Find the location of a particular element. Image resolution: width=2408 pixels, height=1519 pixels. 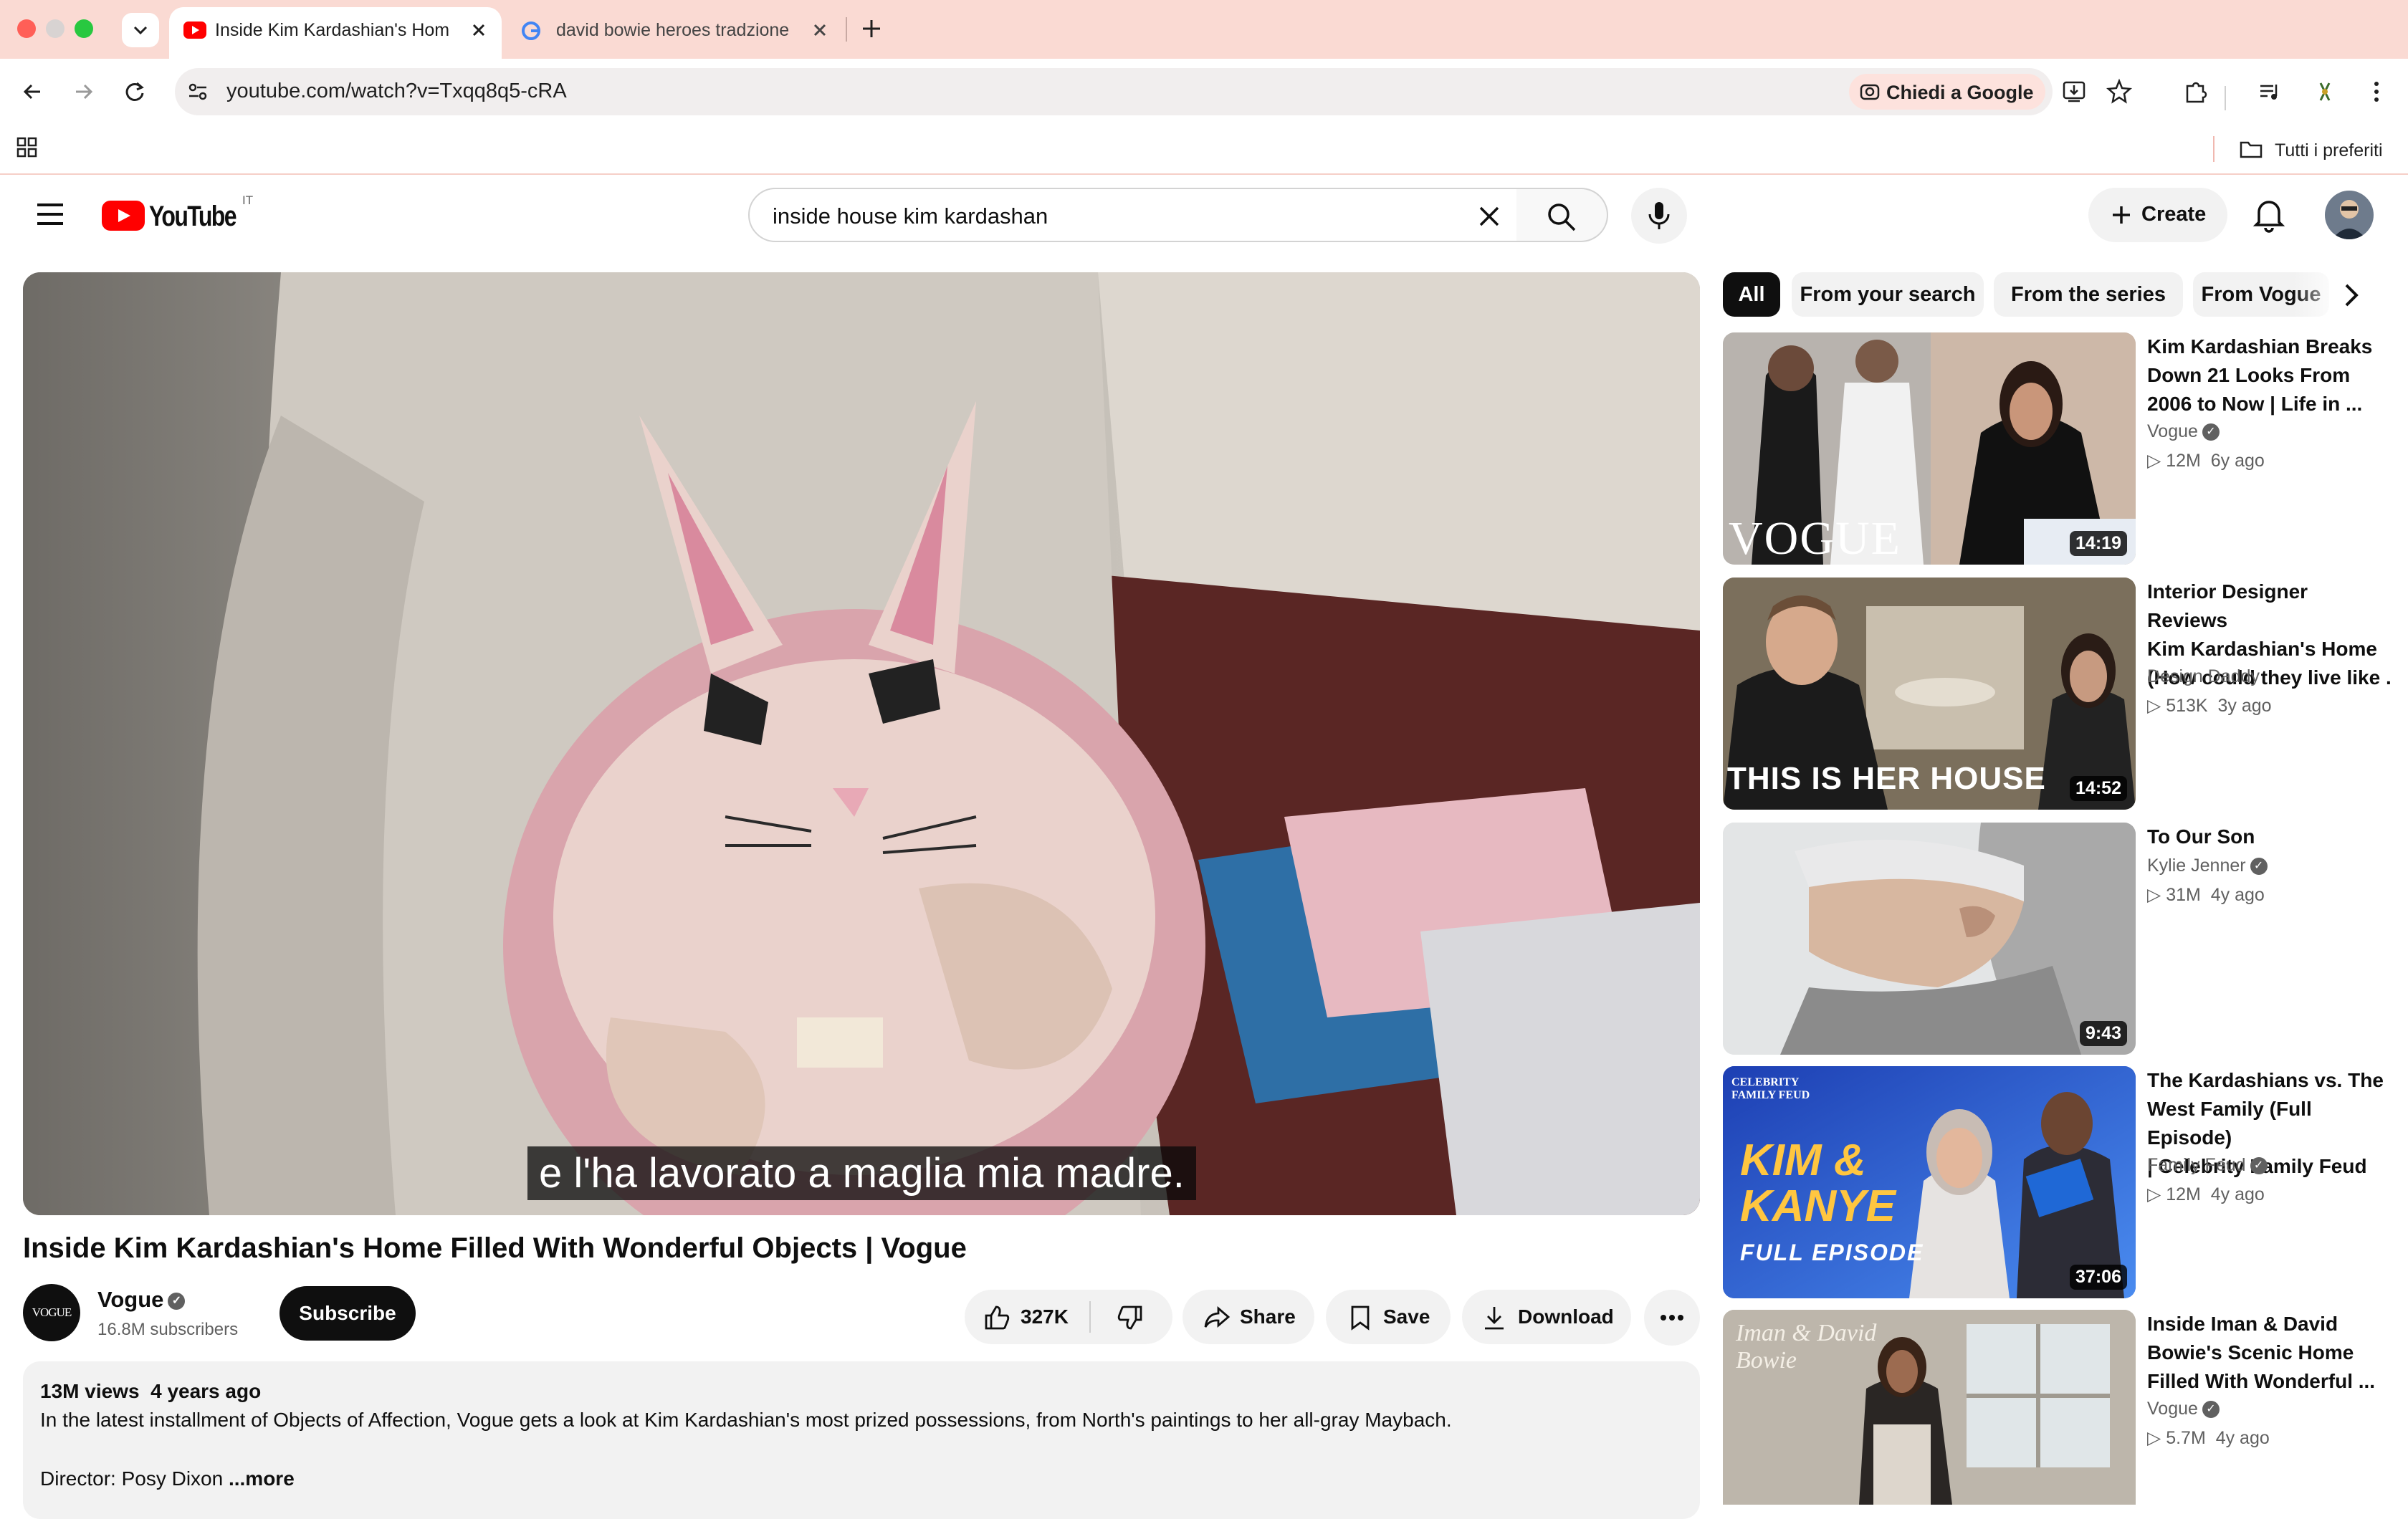

video-thumbnail: VOGUE 14:19 is located at coordinates (1929, 449).